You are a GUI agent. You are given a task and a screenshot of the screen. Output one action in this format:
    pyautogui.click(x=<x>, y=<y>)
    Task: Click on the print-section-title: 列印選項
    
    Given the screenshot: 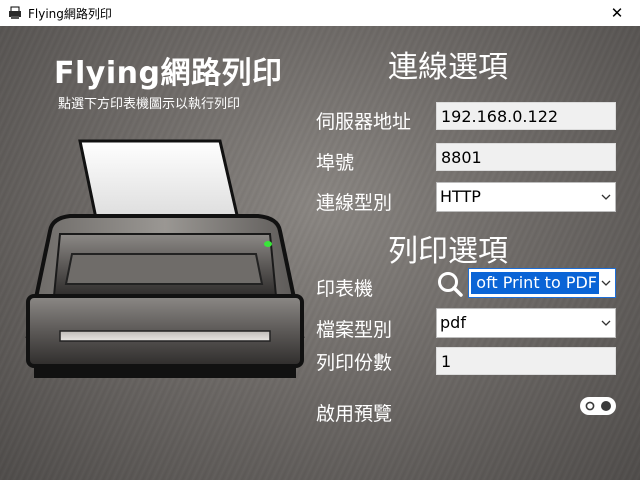 What is the action you would take?
    pyautogui.click(x=448, y=251)
    